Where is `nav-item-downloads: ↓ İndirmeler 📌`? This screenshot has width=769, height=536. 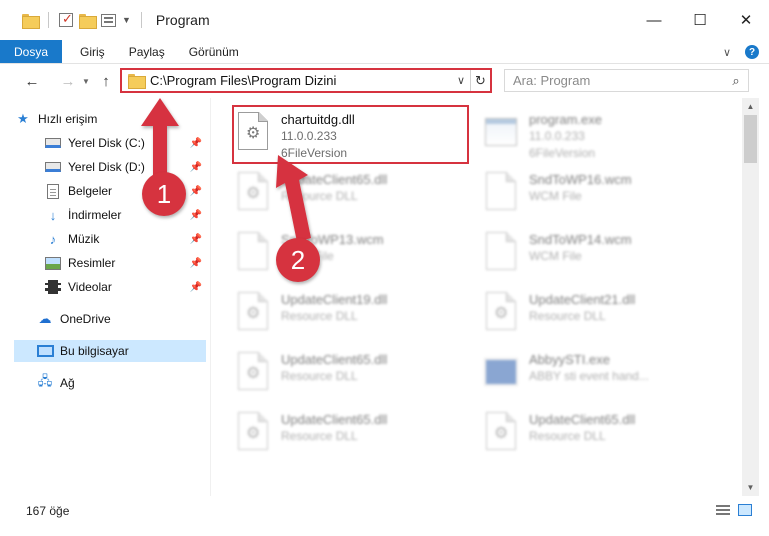 nav-item-downloads: ↓ İndirmeler 📌 is located at coordinates (125, 215).